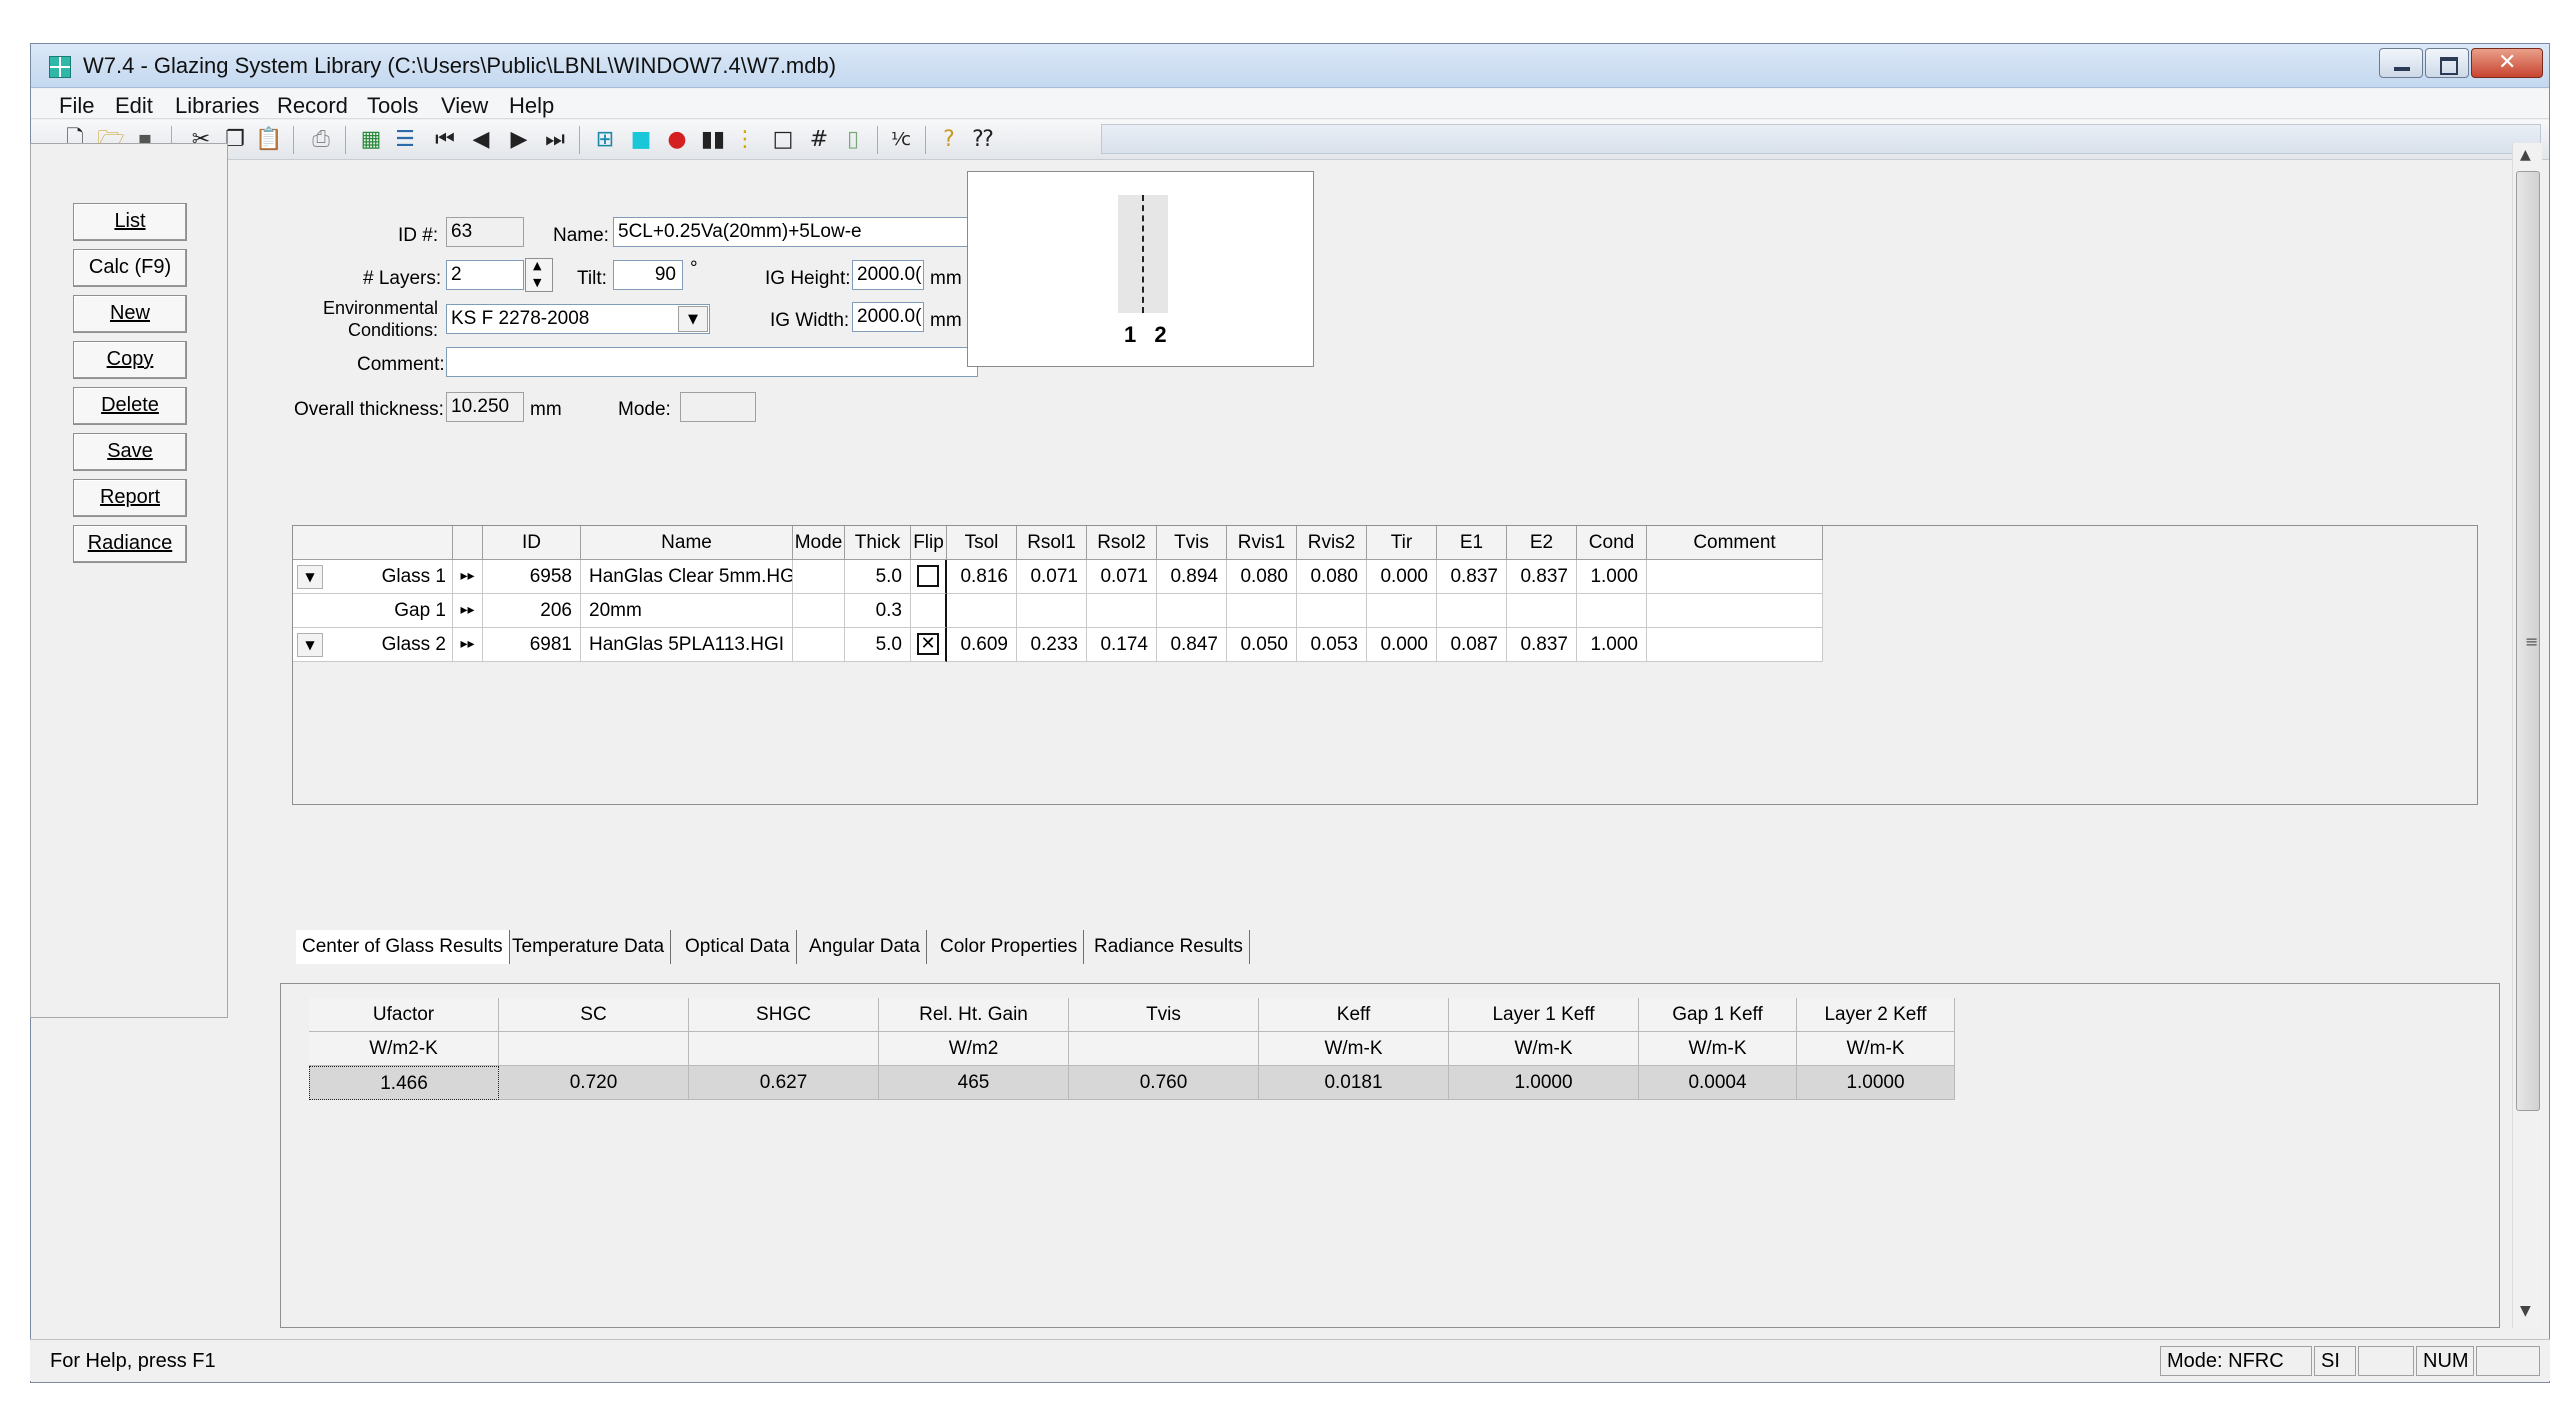 The height and width of the screenshot is (1404, 2574). Describe the element at coordinates (1718, 1083) in the screenshot. I see `results-value: 0.0004` at that location.